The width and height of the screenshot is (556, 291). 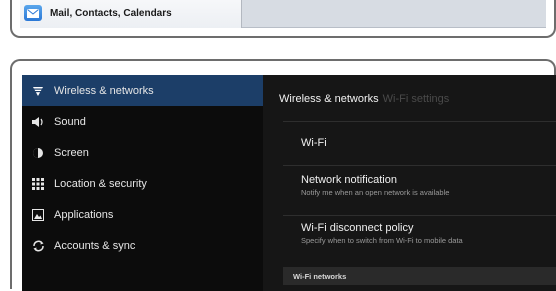 What do you see at coordinates (104, 90) in the screenshot?
I see `menu-item-label: Wireless & networks` at bounding box center [104, 90].